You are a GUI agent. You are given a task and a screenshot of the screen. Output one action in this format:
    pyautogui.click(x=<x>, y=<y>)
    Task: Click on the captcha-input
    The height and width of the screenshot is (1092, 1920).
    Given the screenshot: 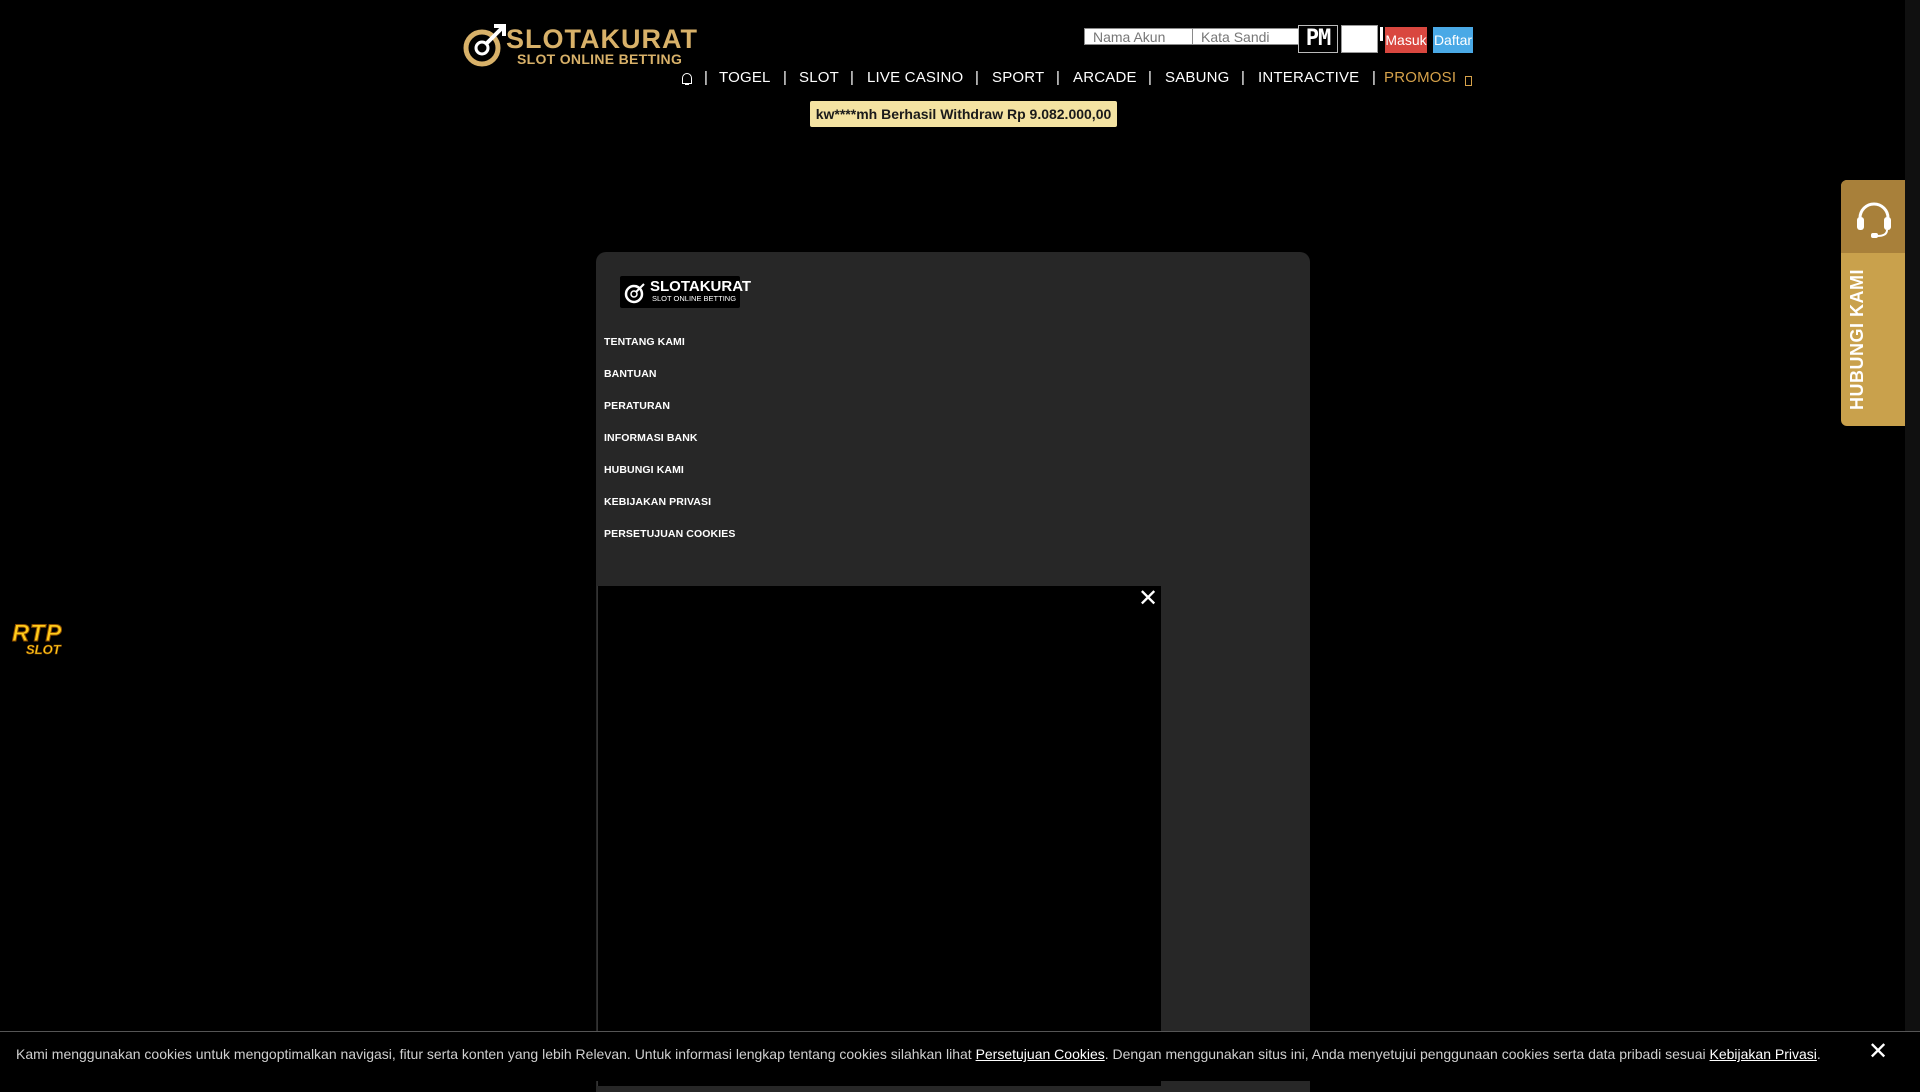 What is the action you would take?
    pyautogui.click(x=1359, y=39)
    